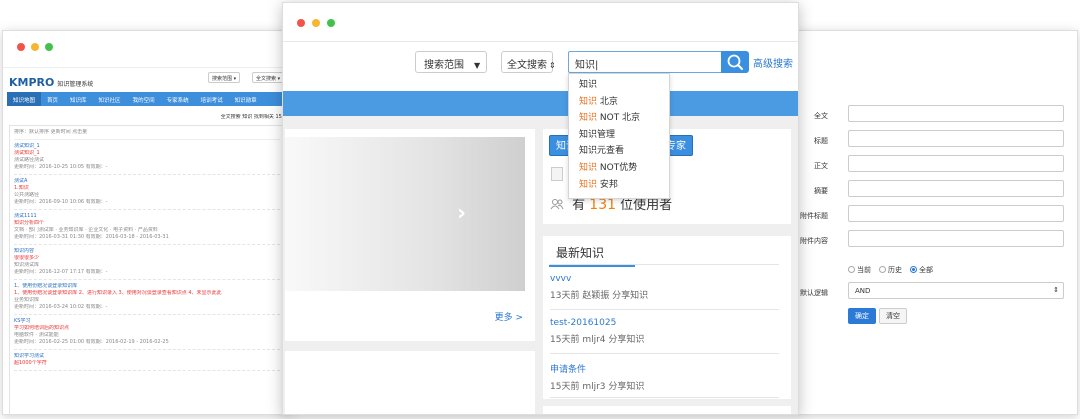  I want to click on result-path: 公共测路径, so click(27, 195).